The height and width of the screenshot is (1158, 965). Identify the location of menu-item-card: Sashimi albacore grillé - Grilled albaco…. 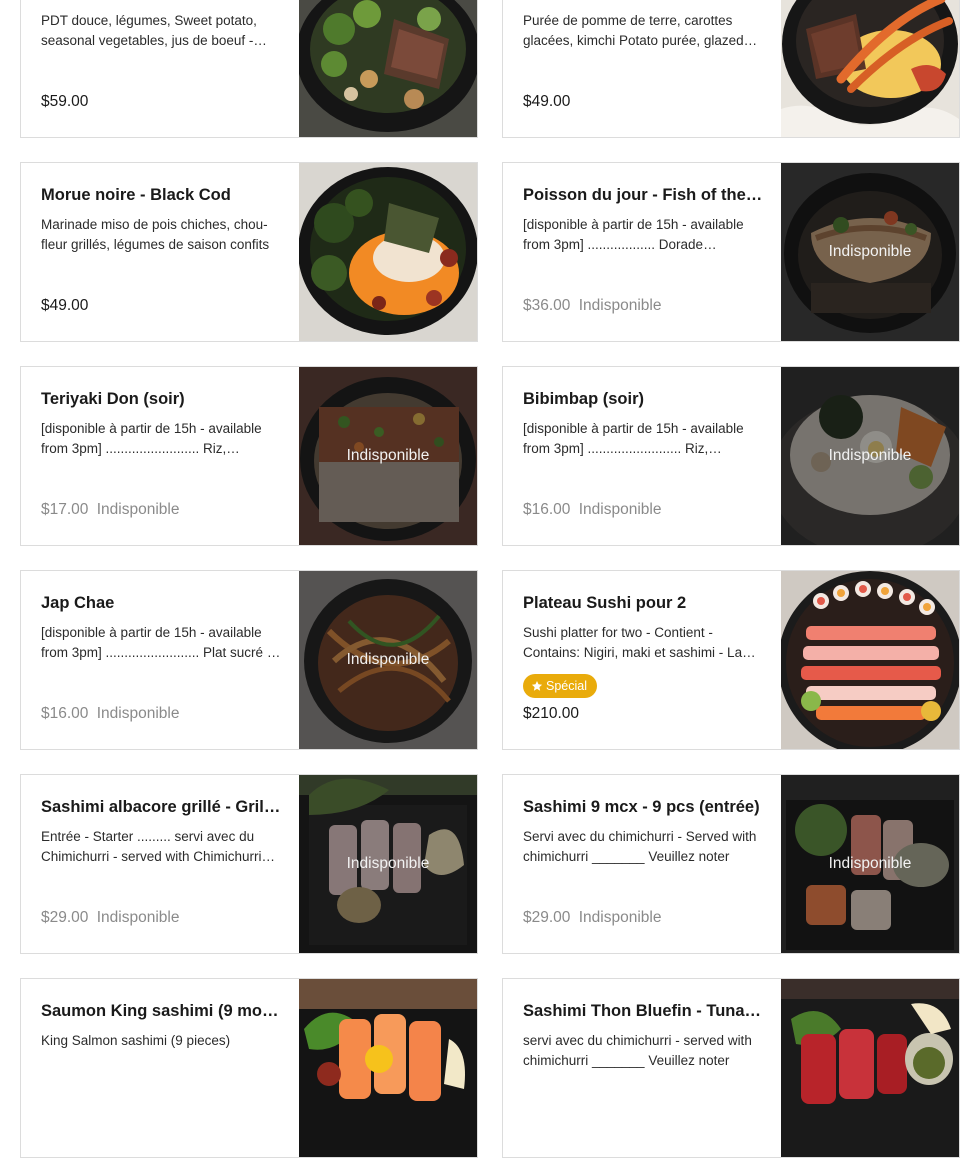
(249, 864).